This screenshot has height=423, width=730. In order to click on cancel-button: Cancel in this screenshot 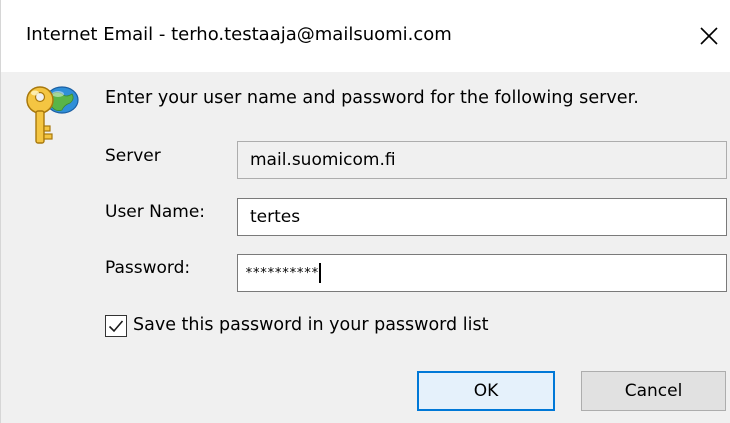, I will do `click(653, 391)`.